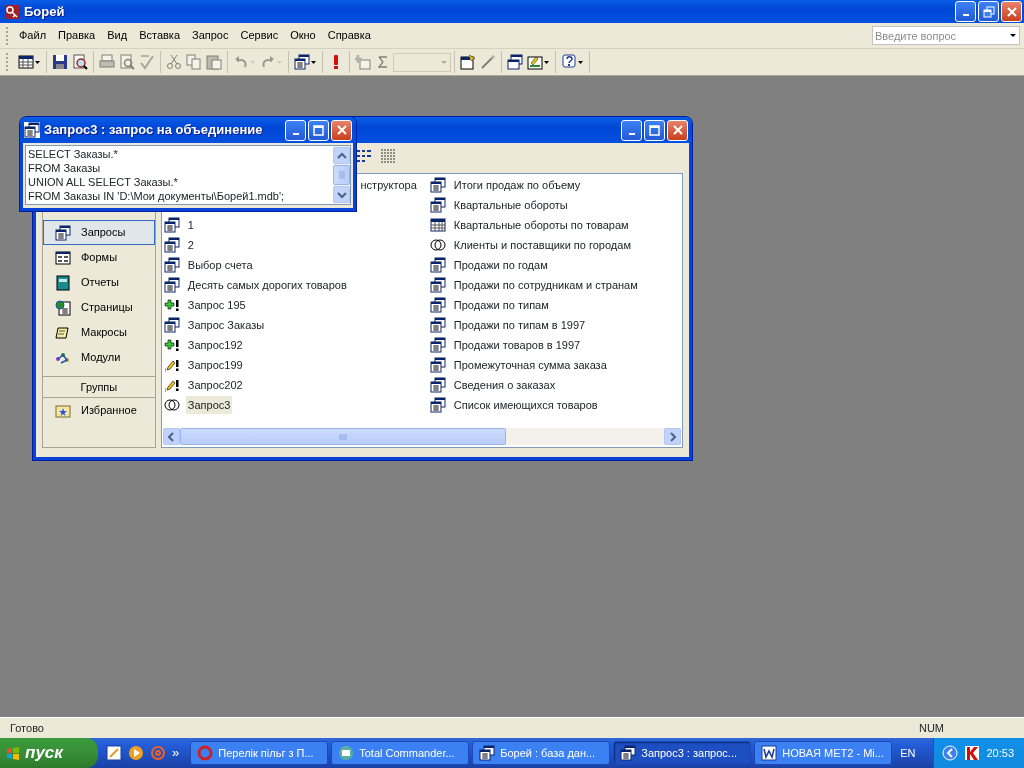 The width and height of the screenshot is (1024, 768). I want to click on object-type-item: Макросы, so click(99, 332).